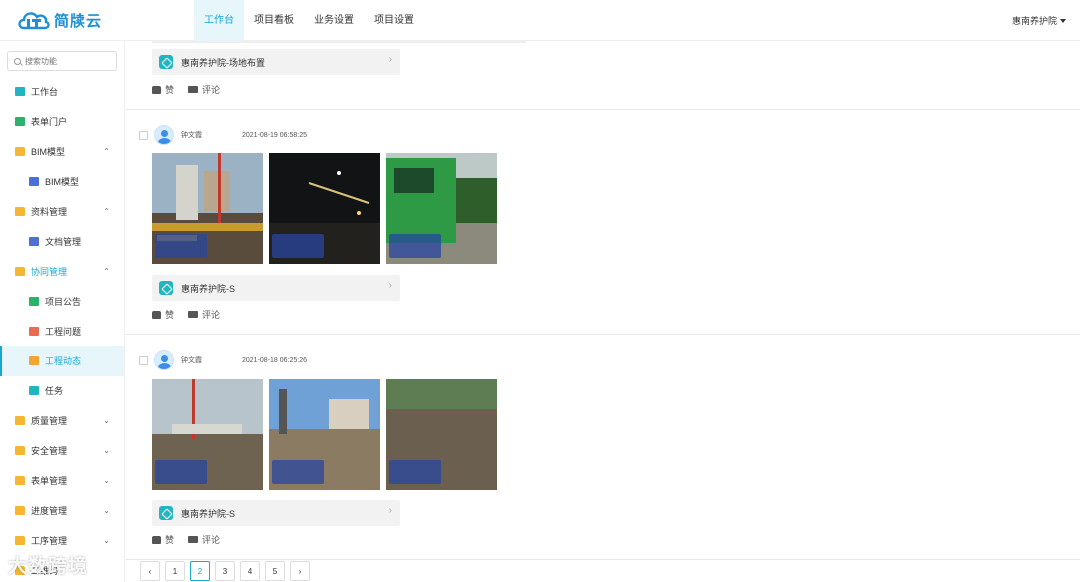 The width and height of the screenshot is (1080, 582). Describe the element at coordinates (34, 21) in the screenshot. I see `cloud-logo-icon` at that location.